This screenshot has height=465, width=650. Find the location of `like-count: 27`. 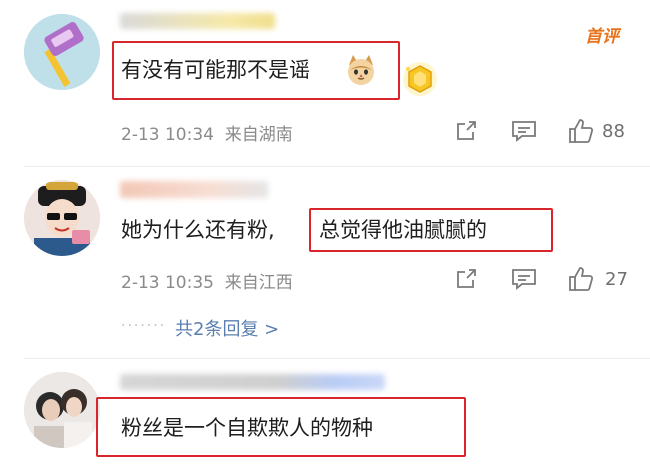

like-count: 27 is located at coordinates (616, 279).